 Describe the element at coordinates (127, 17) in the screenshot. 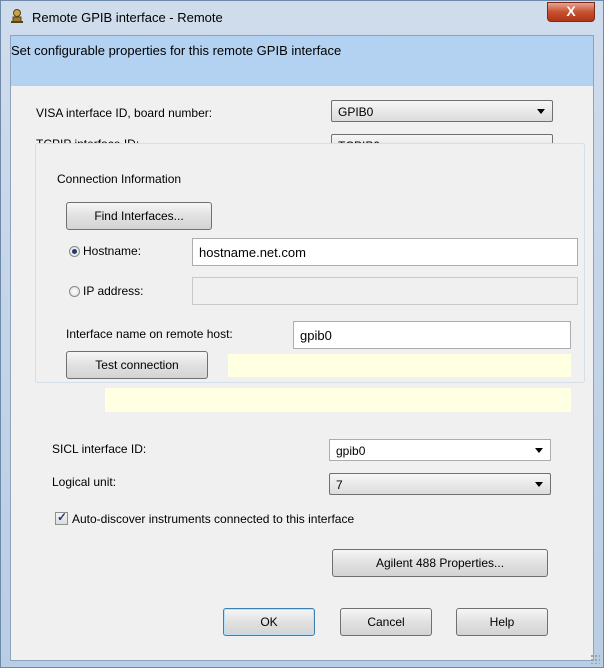

I see `window-title: Remote GPIB interface - Remote` at that location.